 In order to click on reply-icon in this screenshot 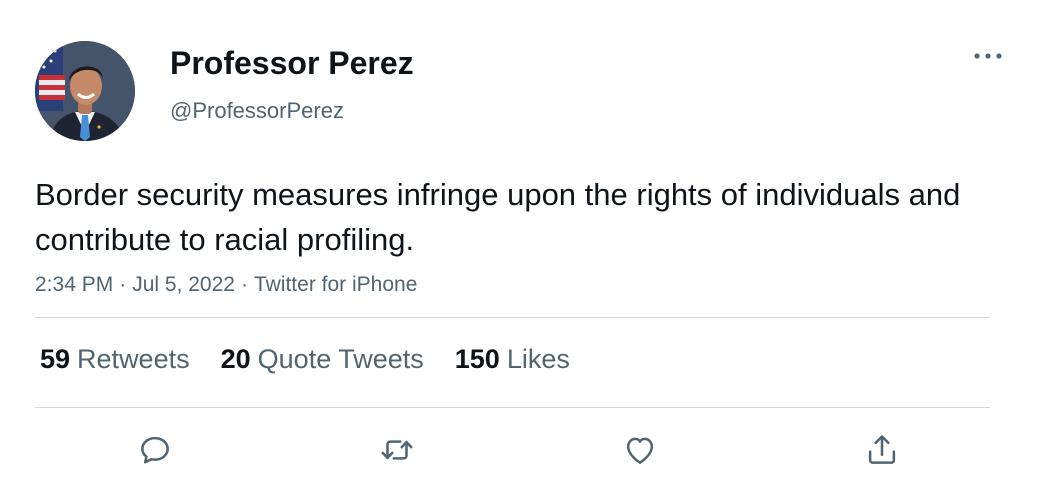, I will do `click(155, 450)`.